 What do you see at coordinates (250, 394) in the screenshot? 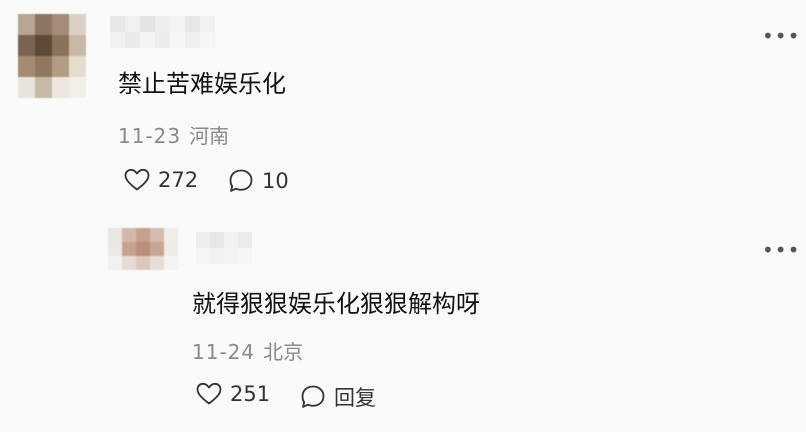
I see `like-count: 251` at bounding box center [250, 394].